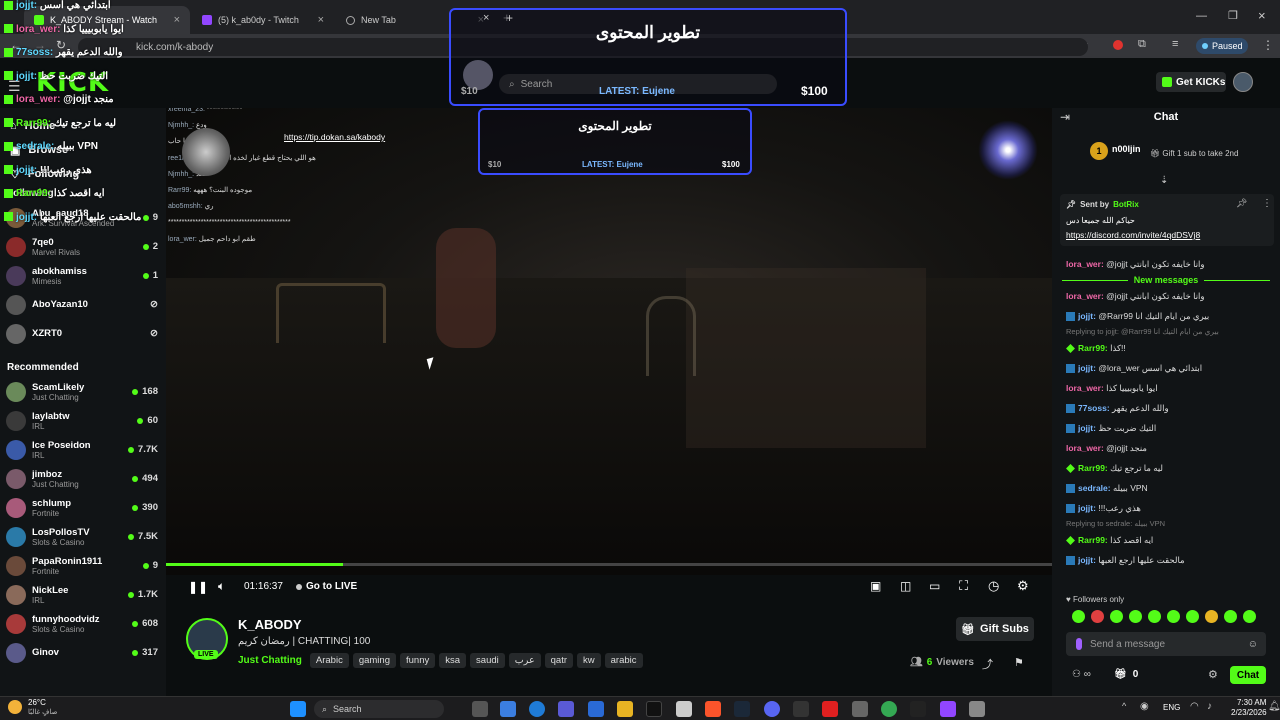 This screenshot has width=1280, height=720. Describe the element at coordinates (83, 246) in the screenshot. I see `following-channel: 7qe0 Marvel Rivals 2` at that location.